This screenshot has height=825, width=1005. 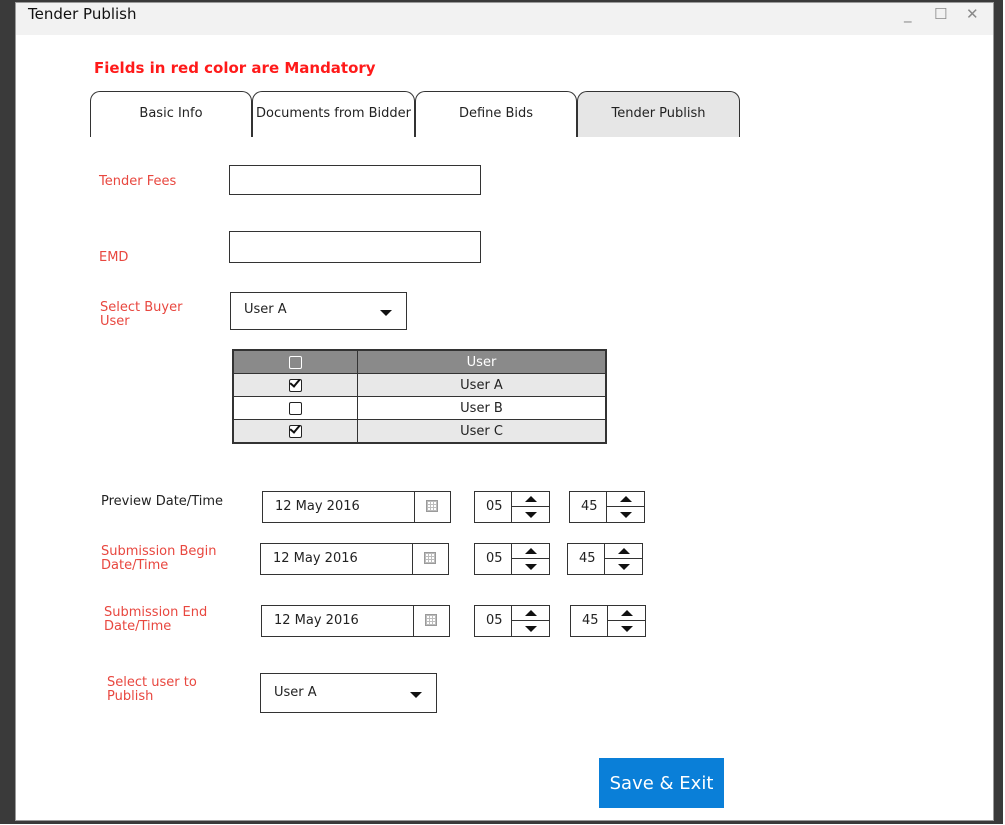 I want to click on tab-tender-publish: Tender Publish, so click(x=658, y=114).